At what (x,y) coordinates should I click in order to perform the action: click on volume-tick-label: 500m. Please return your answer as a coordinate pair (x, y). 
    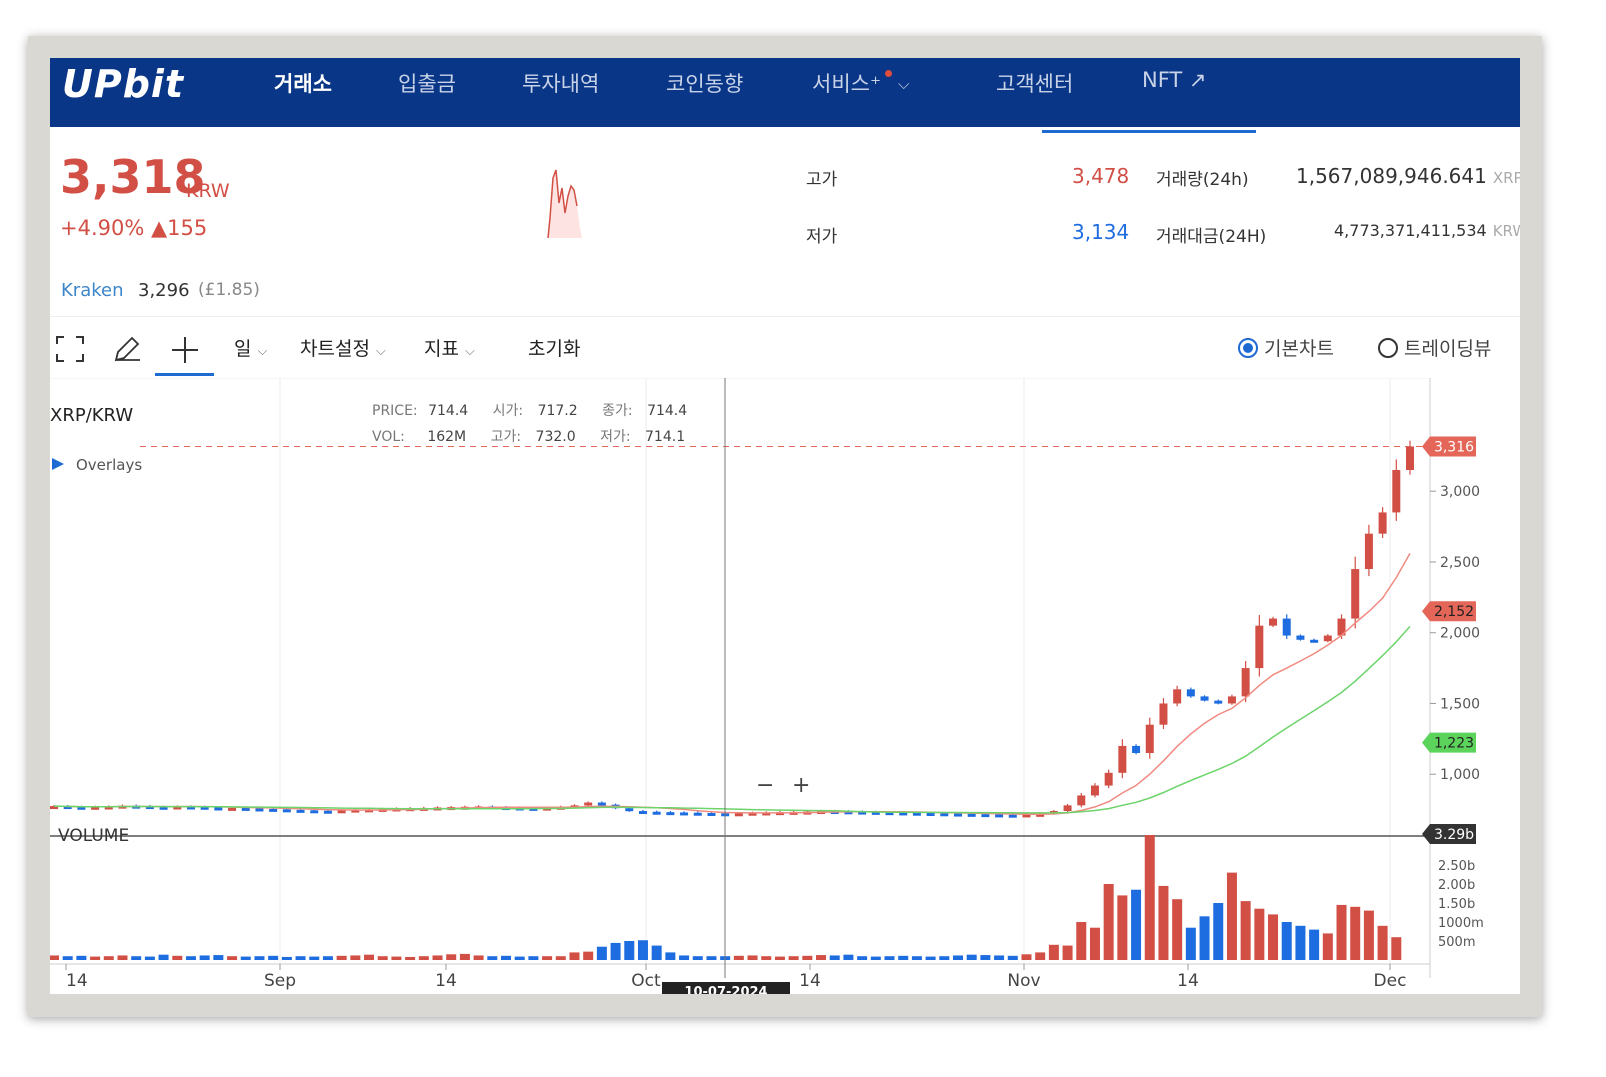
    Looking at the image, I should click on (1456, 942).